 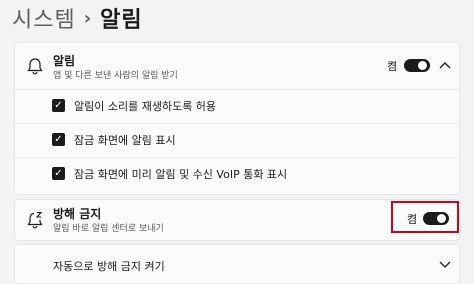 I want to click on toggle-knob, so click(x=422, y=65).